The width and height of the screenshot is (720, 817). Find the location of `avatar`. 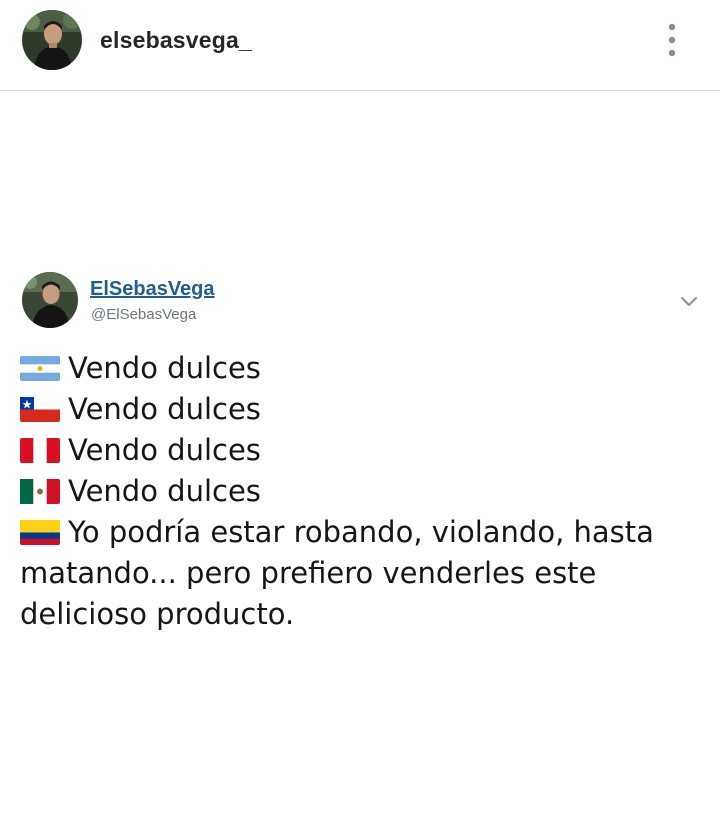

avatar is located at coordinates (52, 40).